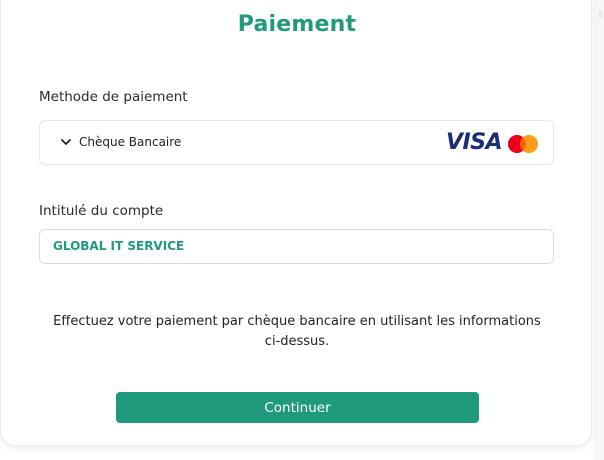 Image resolution: width=604 pixels, height=460 pixels. What do you see at coordinates (101, 211) in the screenshot?
I see `account-name-label: Intitulé du compte` at bounding box center [101, 211].